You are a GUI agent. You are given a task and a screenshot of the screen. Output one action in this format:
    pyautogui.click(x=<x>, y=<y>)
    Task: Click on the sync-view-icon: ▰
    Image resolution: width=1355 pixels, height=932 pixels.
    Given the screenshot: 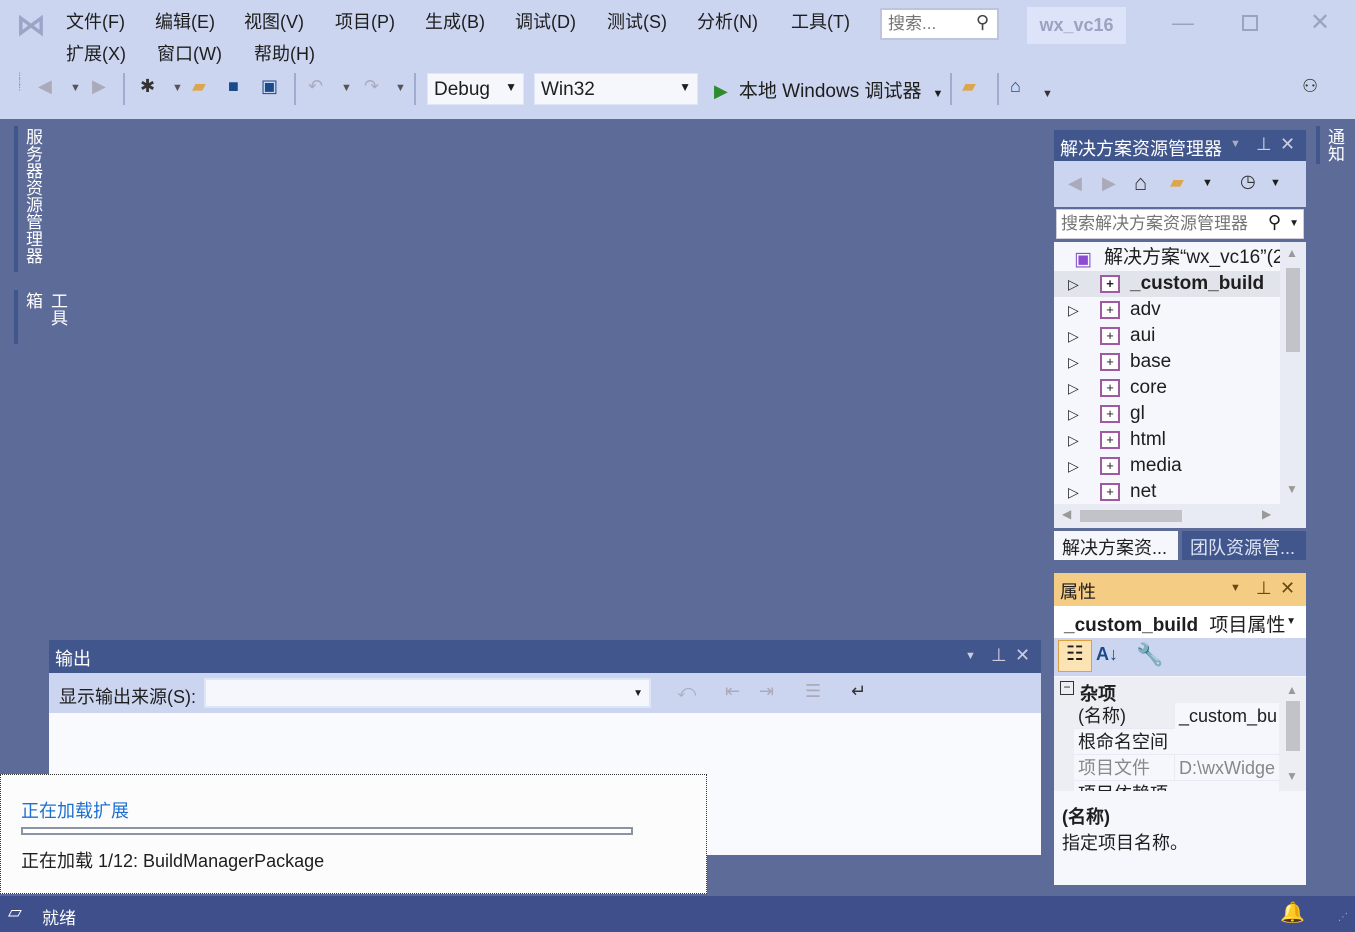 What is the action you would take?
    pyautogui.click(x=1177, y=182)
    